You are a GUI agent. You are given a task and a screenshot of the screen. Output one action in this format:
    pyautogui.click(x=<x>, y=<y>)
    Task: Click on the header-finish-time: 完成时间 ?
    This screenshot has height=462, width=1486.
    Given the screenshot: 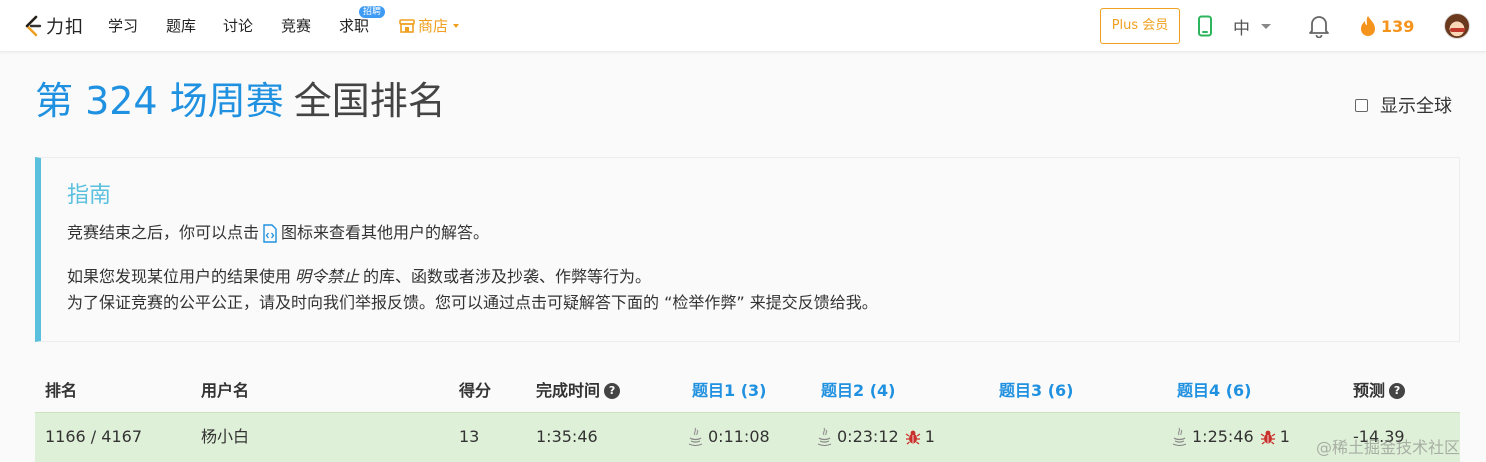 What is the action you would take?
    pyautogui.click(x=578, y=391)
    